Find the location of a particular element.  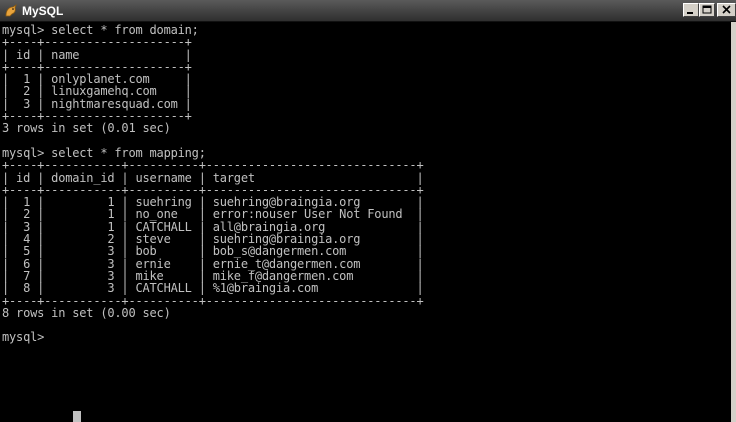

mysql-dolphin-icon is located at coordinates (11, 10).